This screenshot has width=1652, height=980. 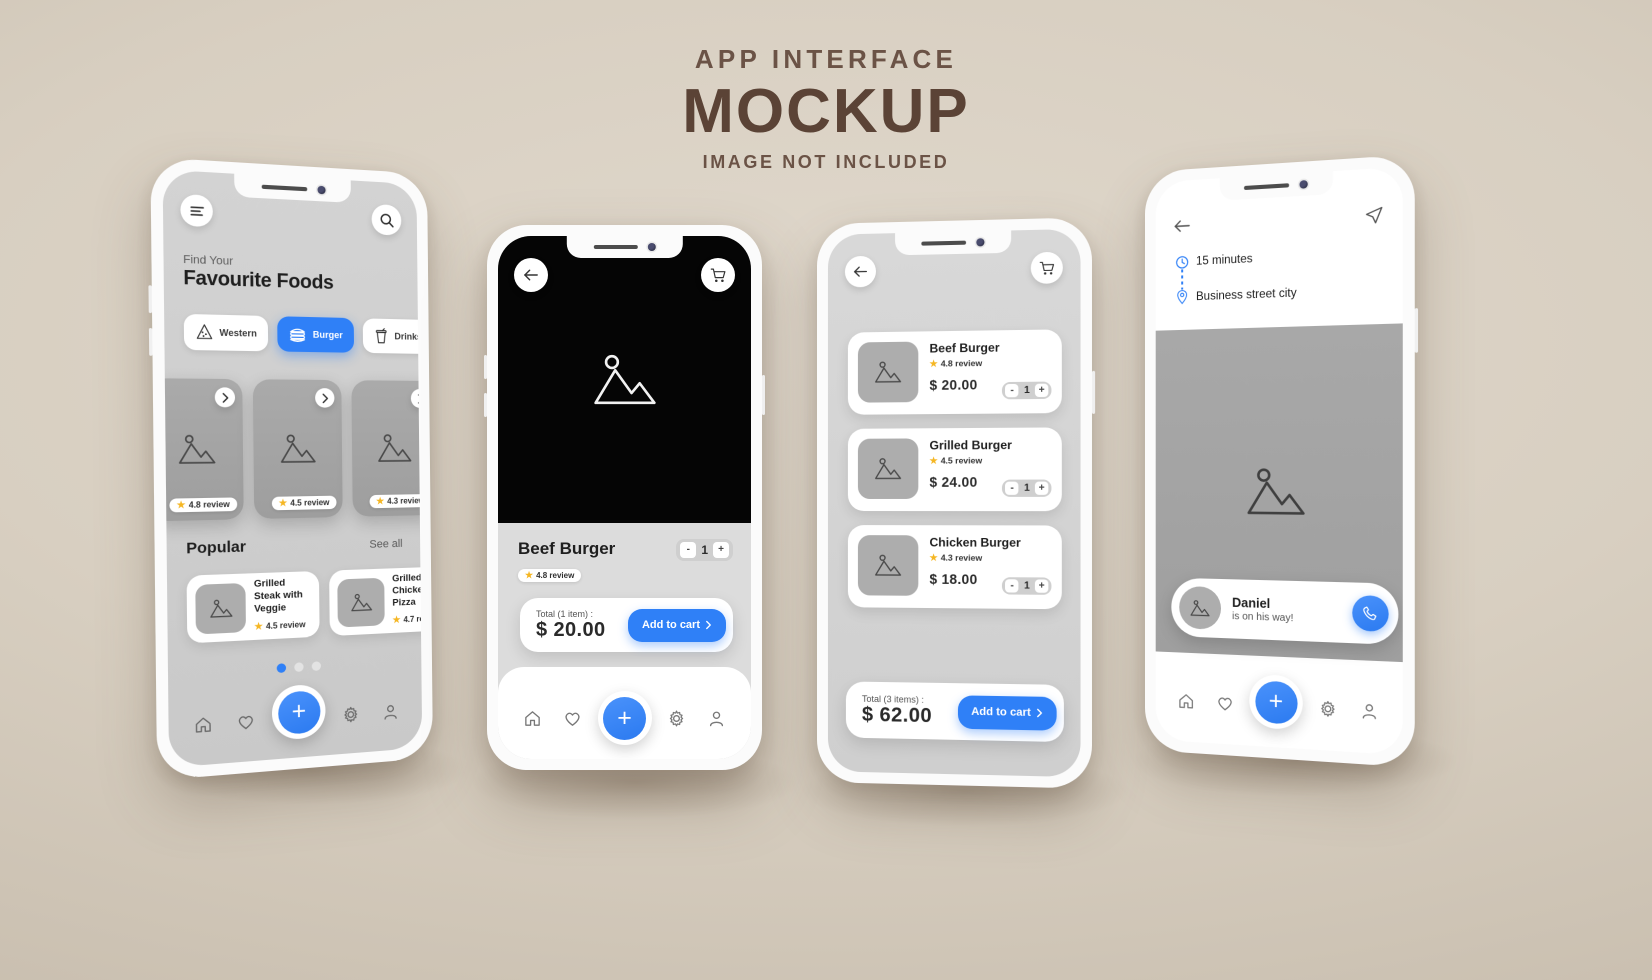 I want to click on see-all-link: See all, so click(x=385, y=544).